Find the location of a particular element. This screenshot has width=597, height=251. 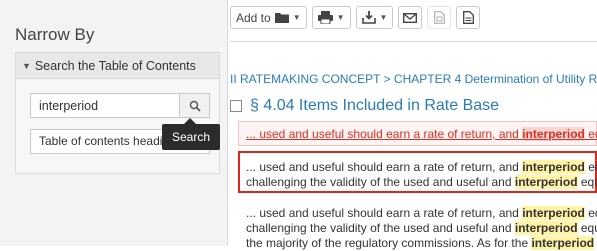

print-icon is located at coordinates (325, 17).